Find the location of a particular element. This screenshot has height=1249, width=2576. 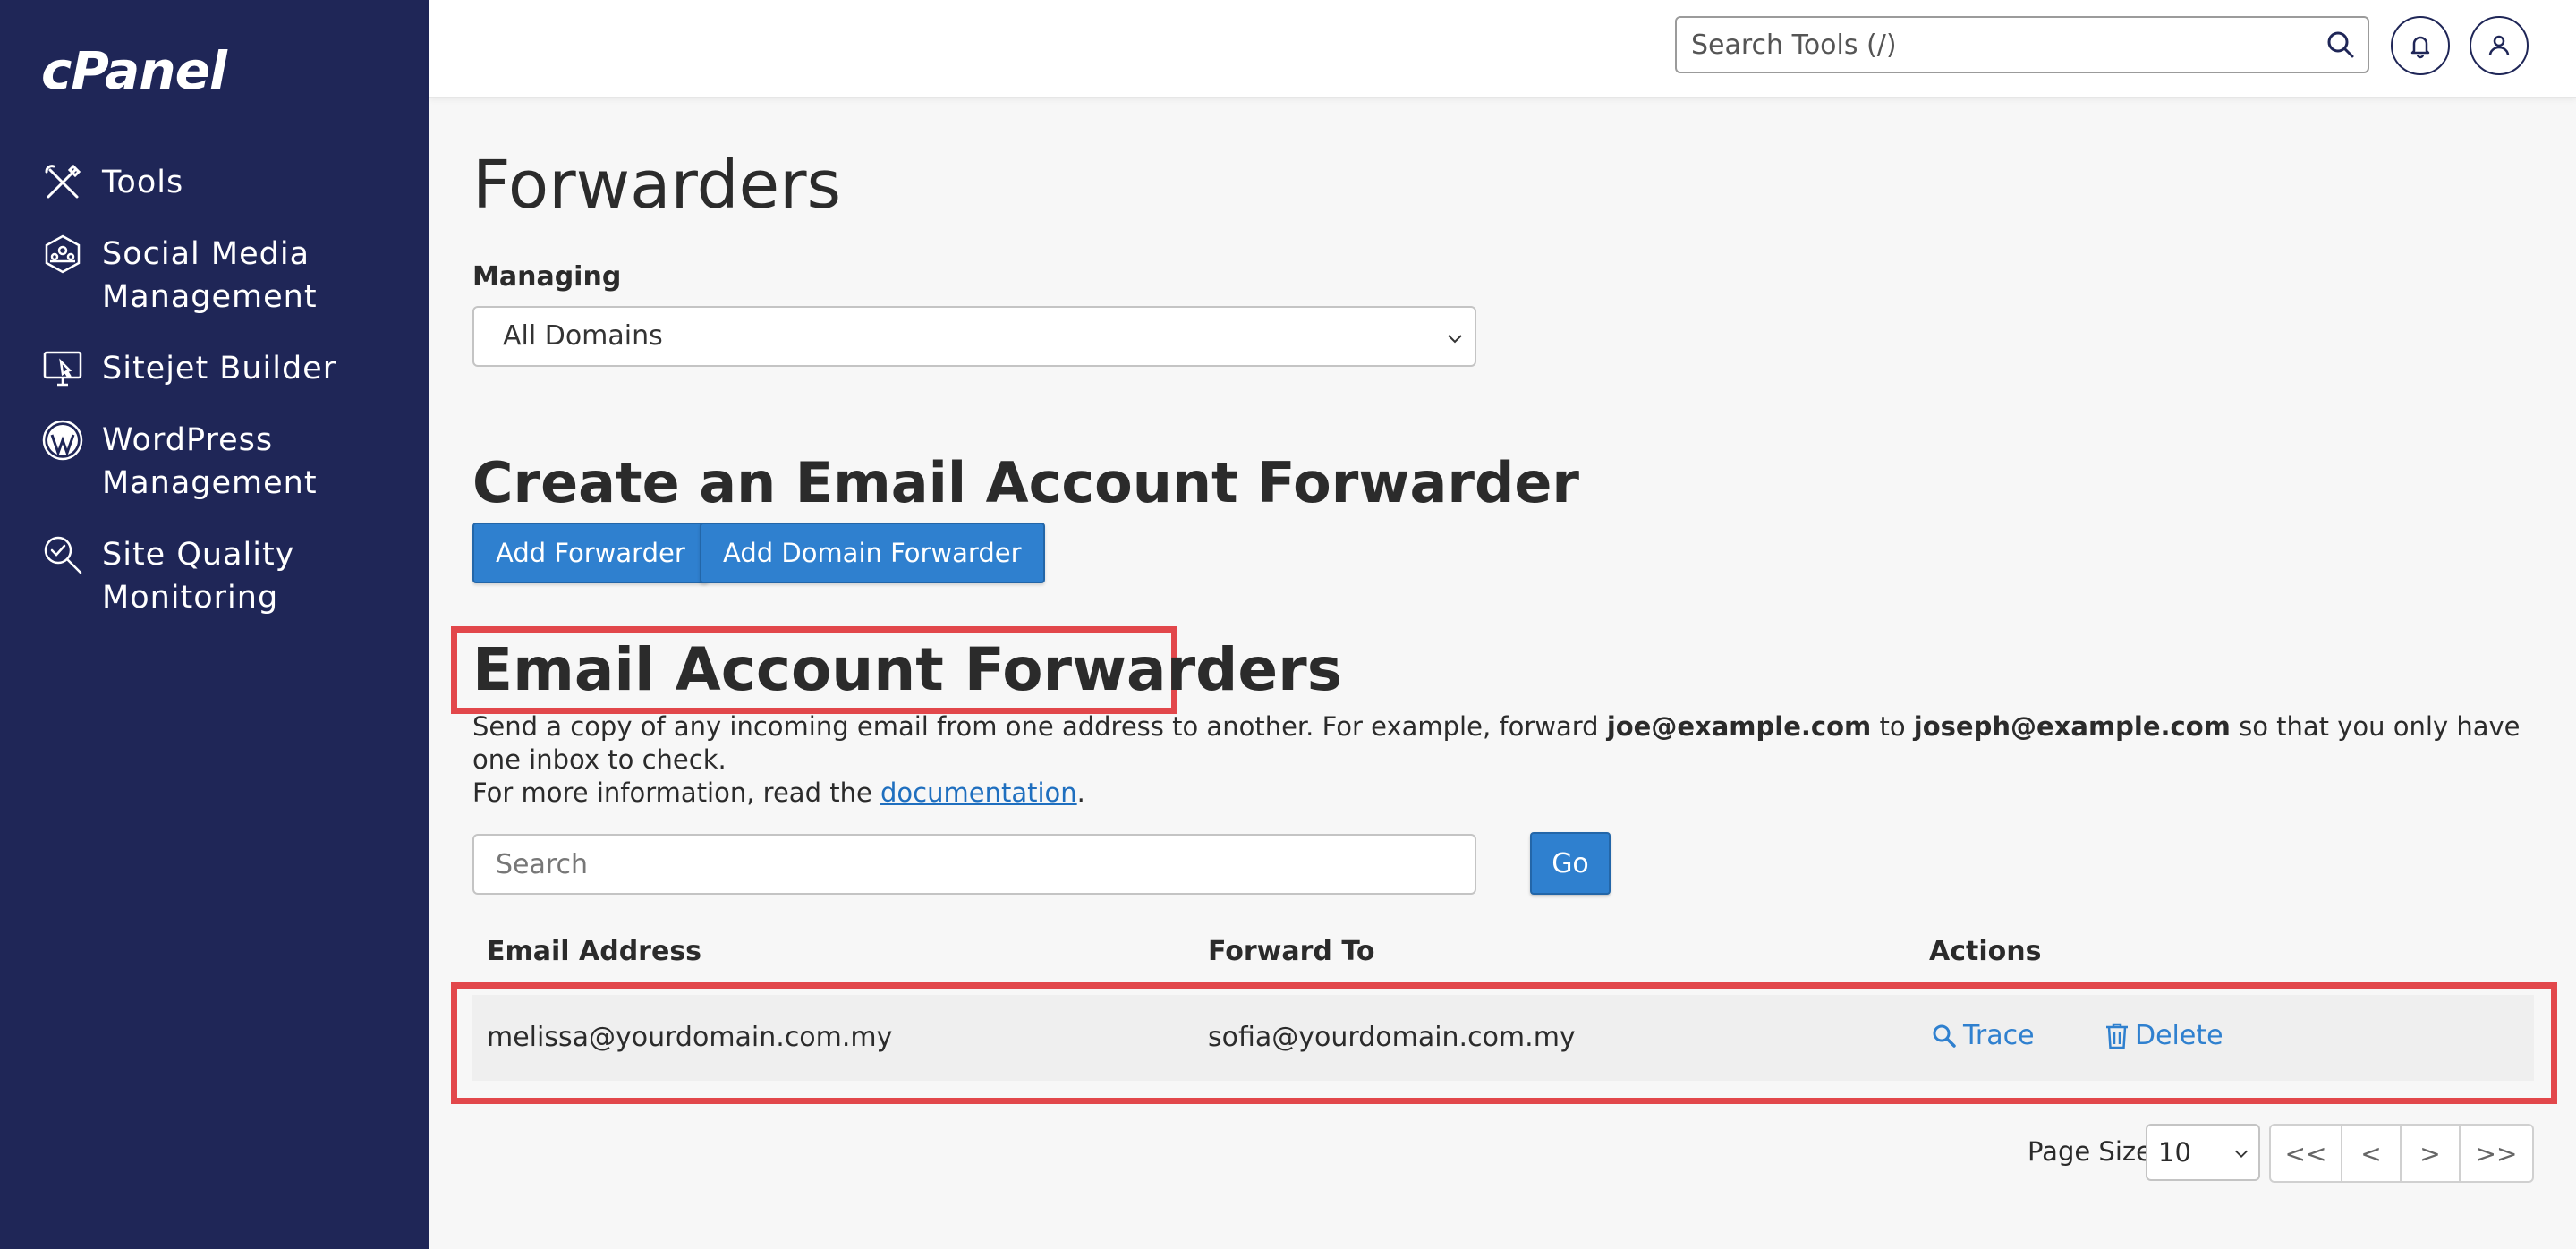

first-page-button: << is located at coordinates (2306, 1153).